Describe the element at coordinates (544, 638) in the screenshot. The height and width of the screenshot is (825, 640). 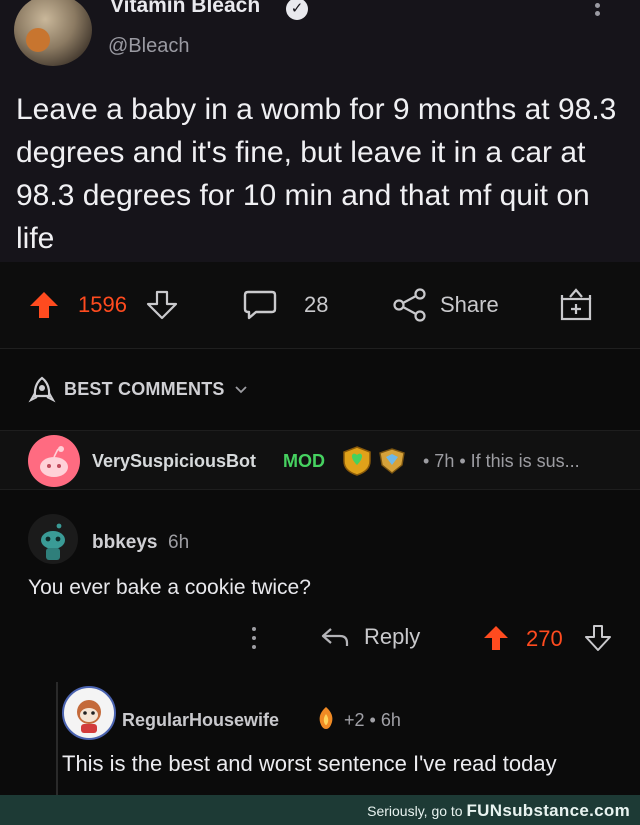
I see `comment-score: 270` at that location.